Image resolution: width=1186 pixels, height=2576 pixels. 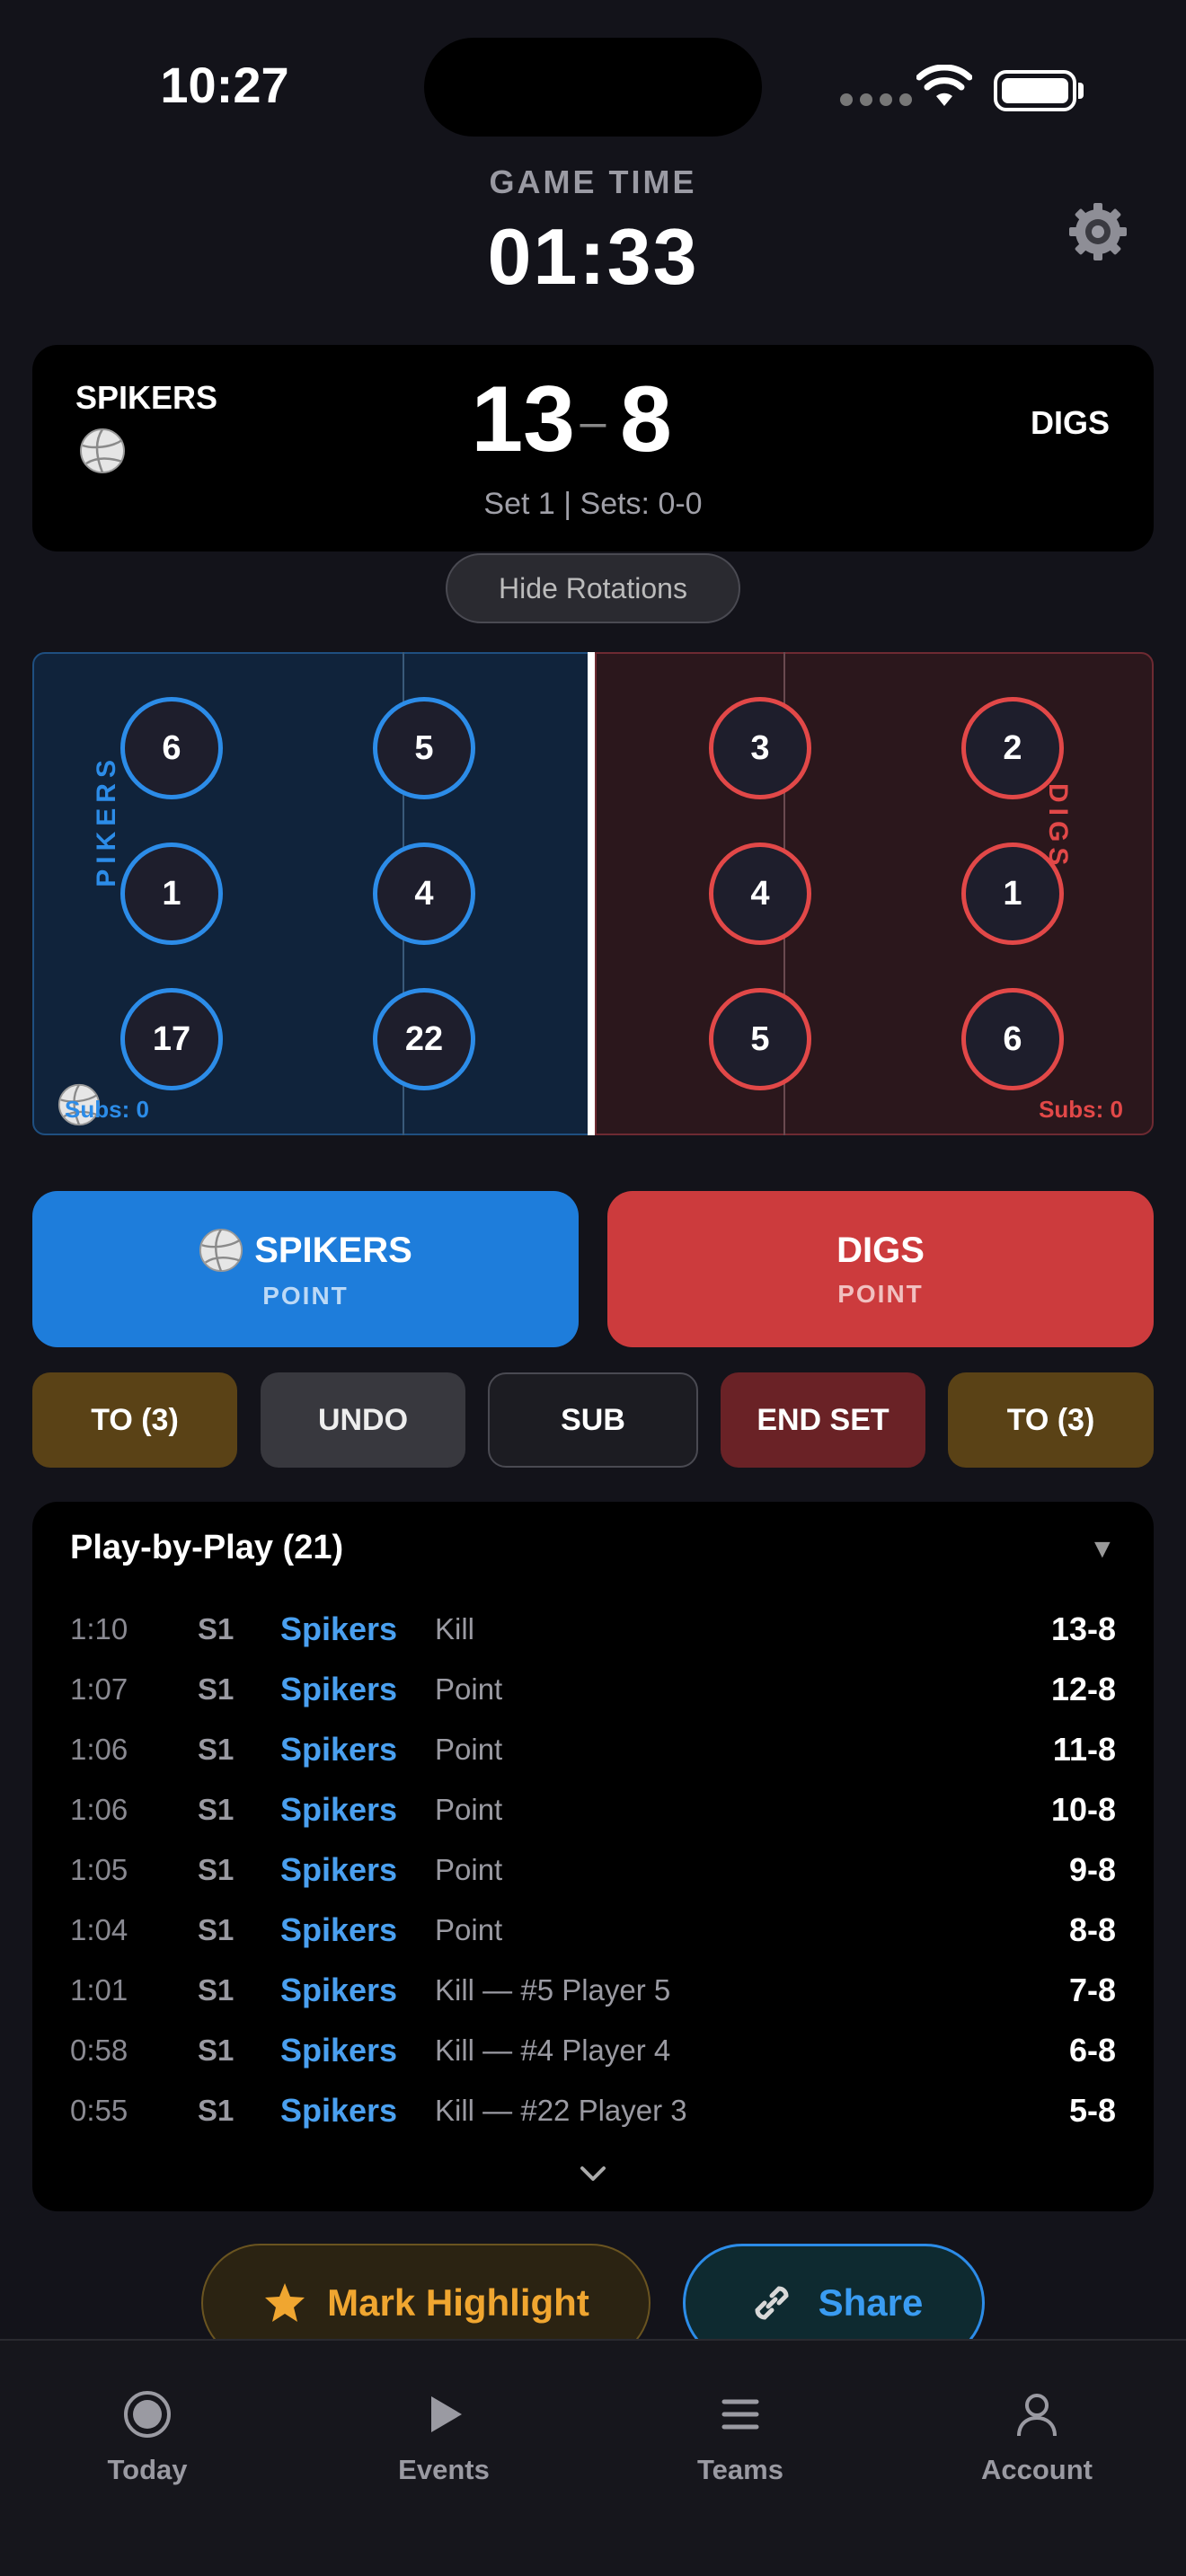 What do you see at coordinates (147, 2414) in the screenshot?
I see `record-icon` at bounding box center [147, 2414].